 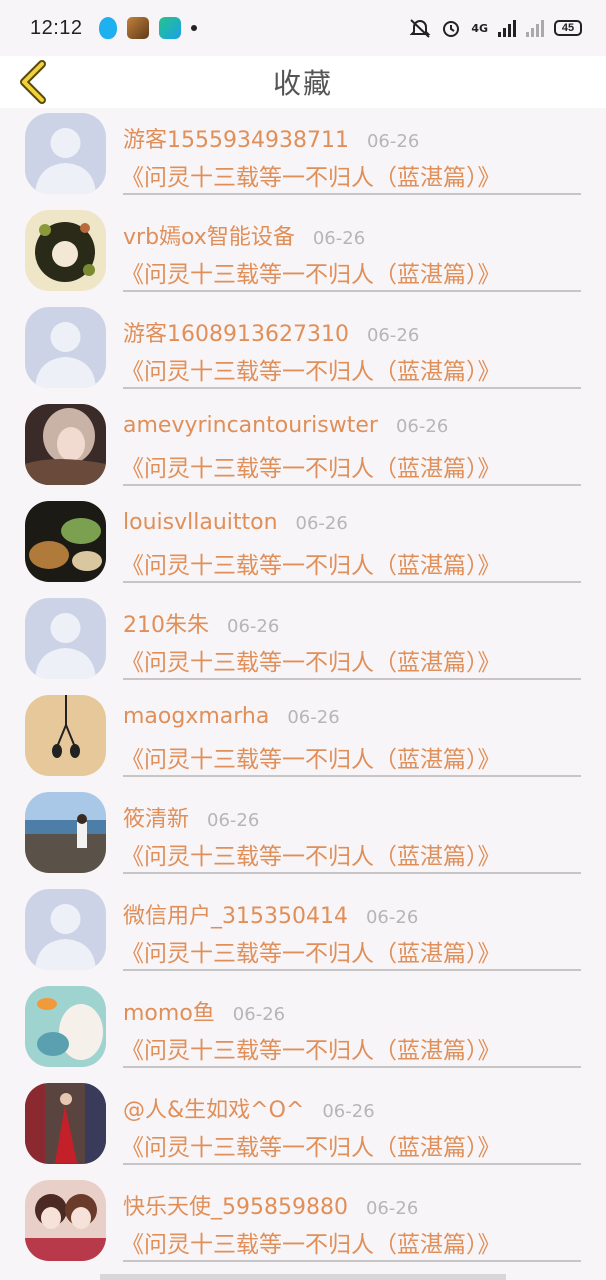 What do you see at coordinates (236, 332) in the screenshot?
I see `username: 游客1608913627310` at bounding box center [236, 332].